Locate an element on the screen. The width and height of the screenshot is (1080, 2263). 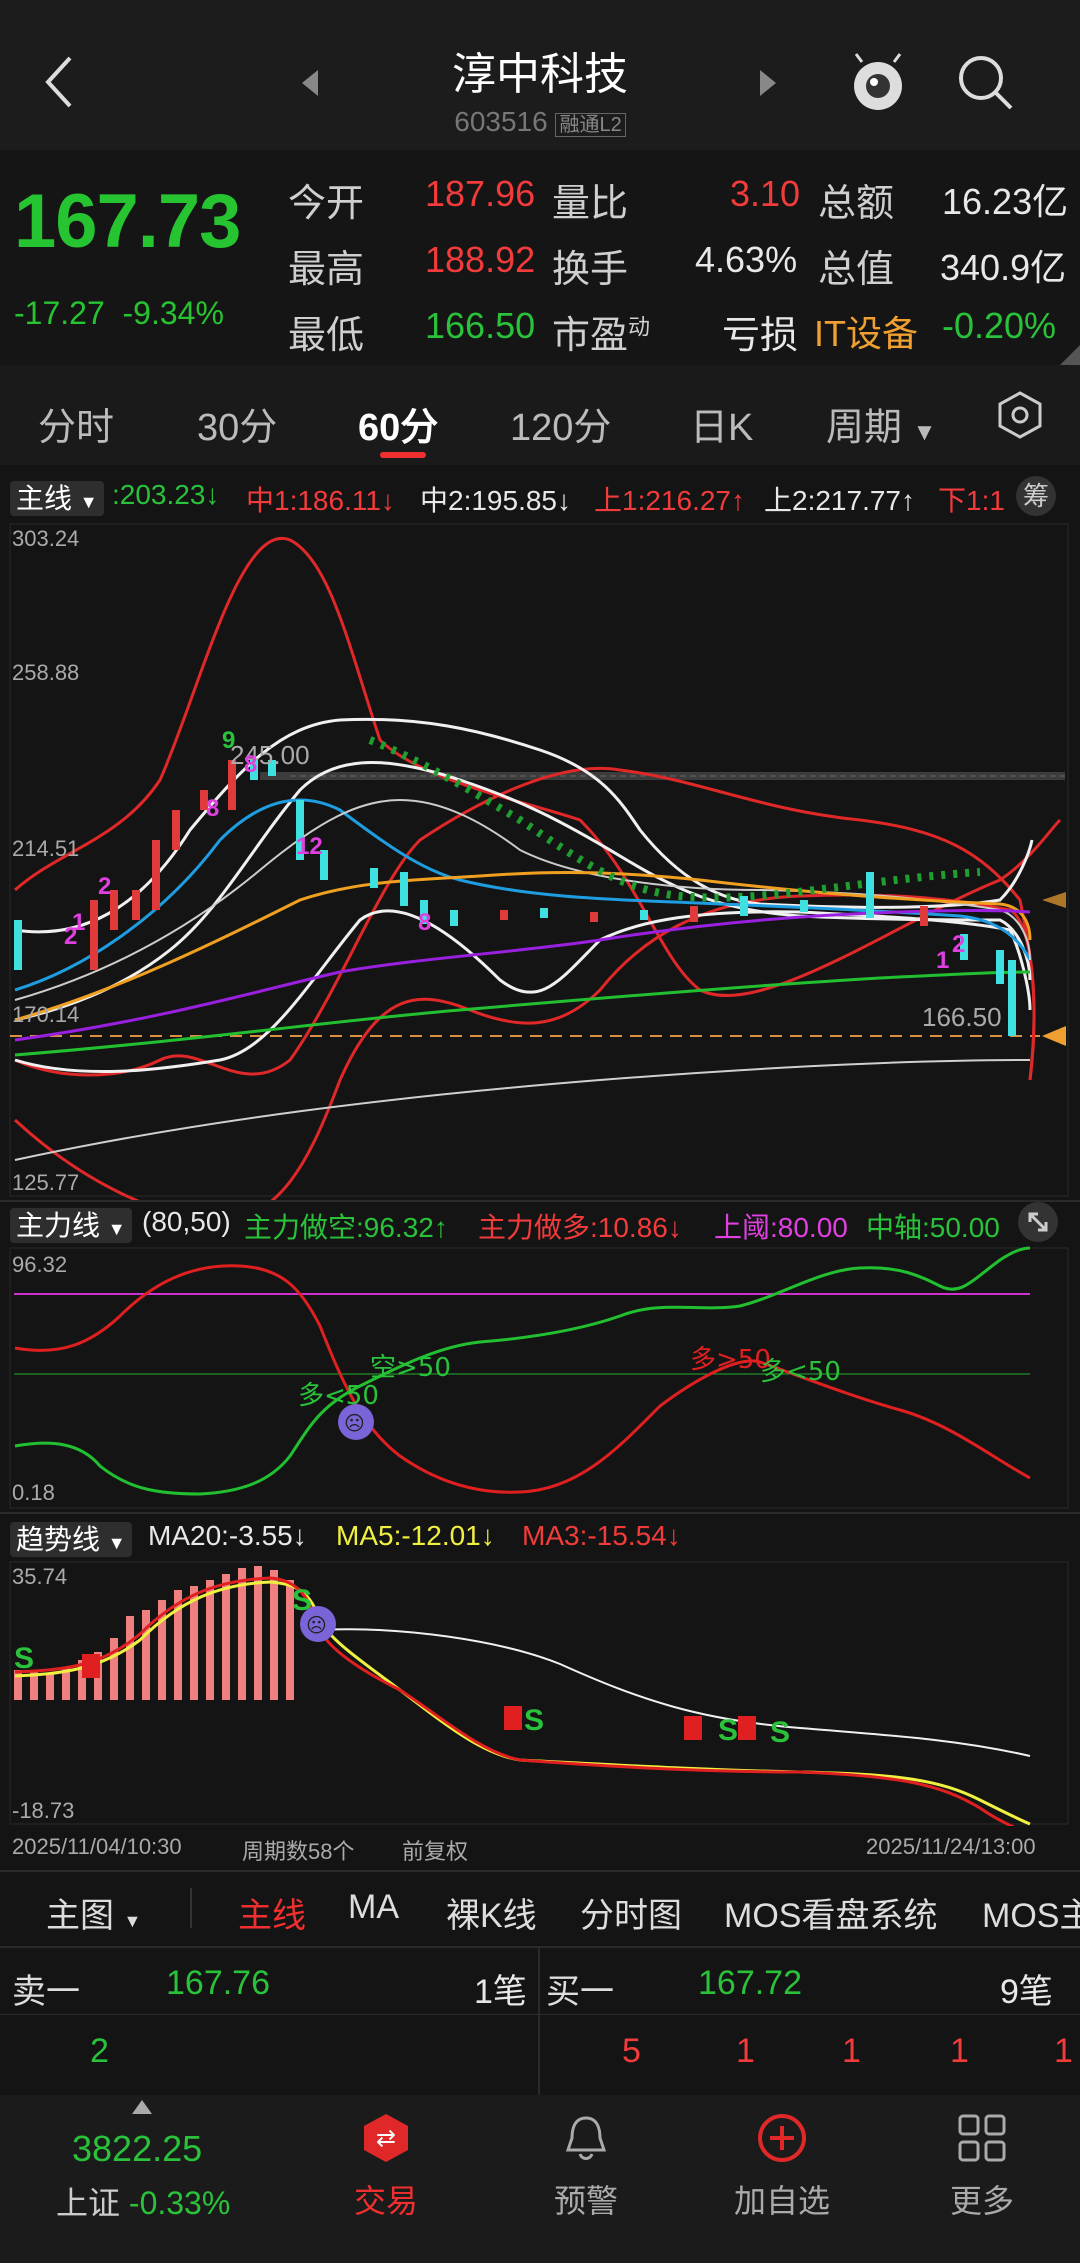
sell-marker-3: S is located at coordinates (534, 1720).